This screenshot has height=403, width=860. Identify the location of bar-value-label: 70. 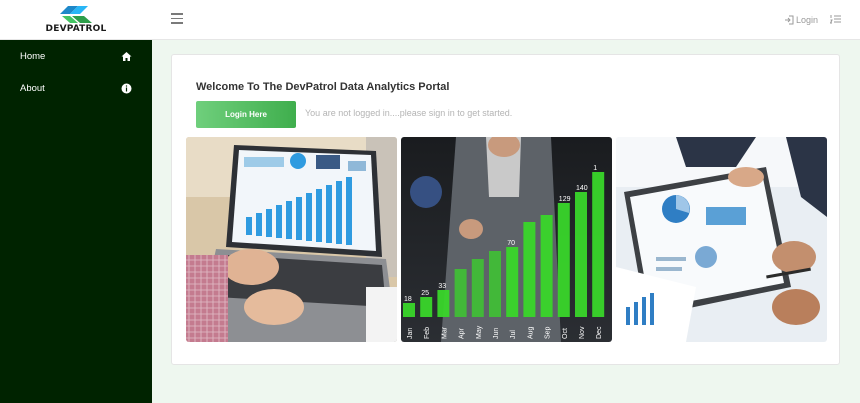
(511, 243).